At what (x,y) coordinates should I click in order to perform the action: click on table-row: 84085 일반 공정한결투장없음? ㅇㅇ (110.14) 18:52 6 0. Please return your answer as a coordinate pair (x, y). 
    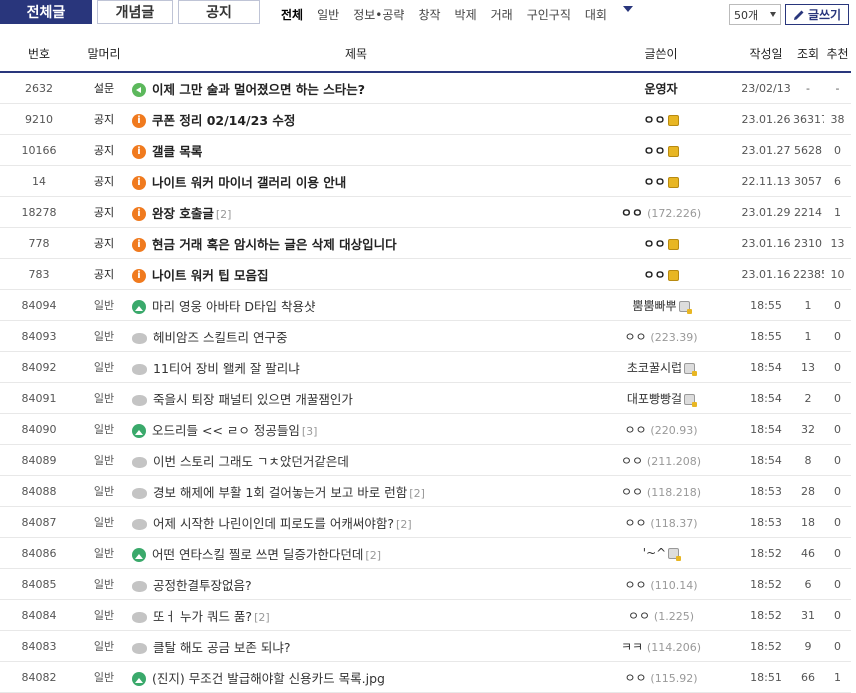
    Looking at the image, I should click on (425, 584).